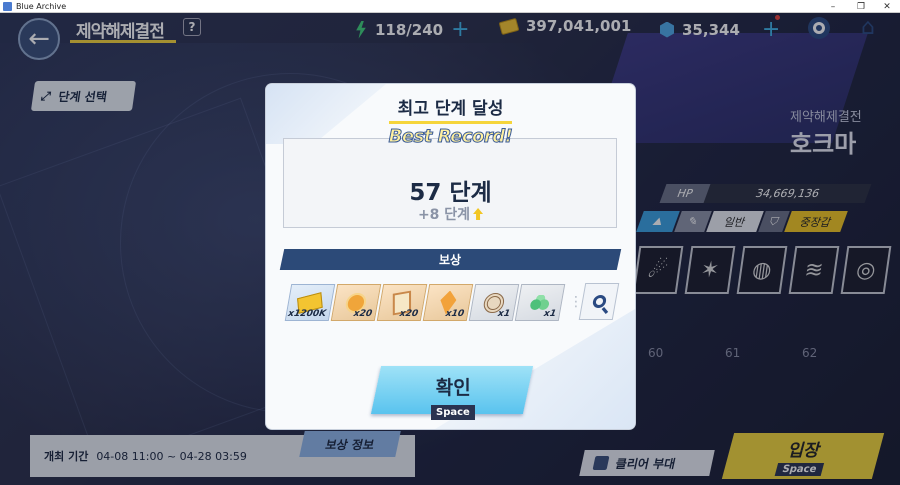 This screenshot has height=485, width=900. I want to click on reward-header: 보상, so click(450, 259).